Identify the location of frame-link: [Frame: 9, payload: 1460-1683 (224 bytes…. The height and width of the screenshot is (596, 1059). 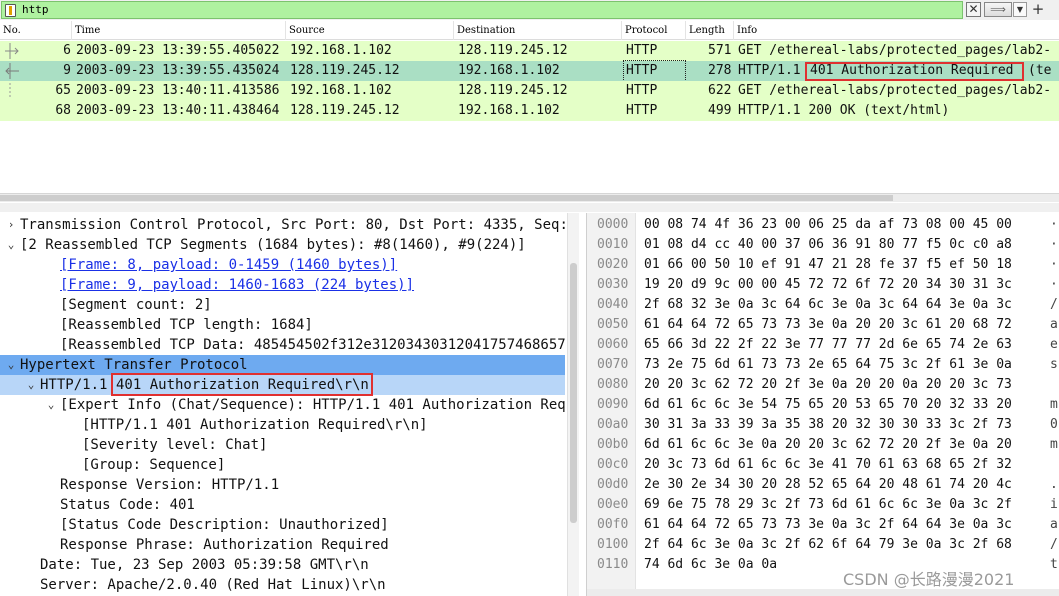
(237, 285).